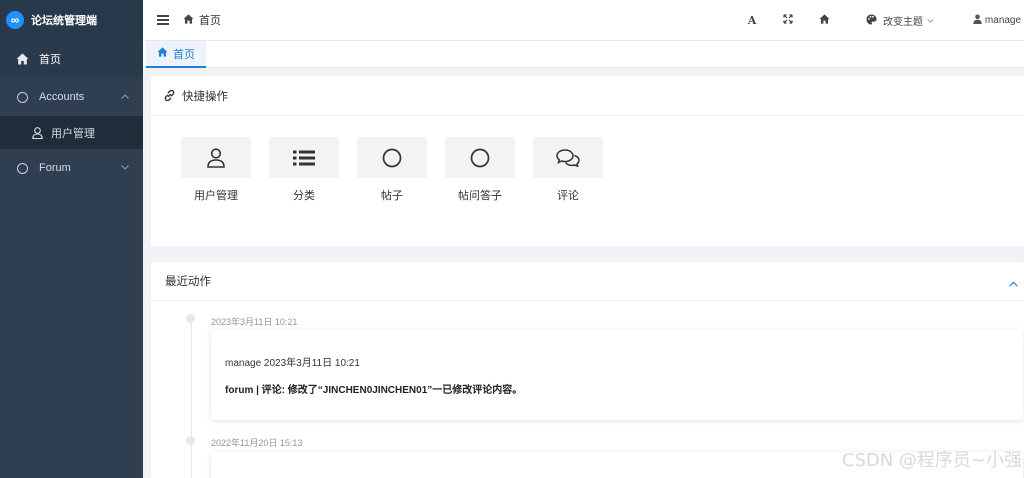 This screenshot has width=1024, height=478. I want to click on shortcut-list: 用户管理 分类 帖子 帖问答子 评论, so click(392, 170).